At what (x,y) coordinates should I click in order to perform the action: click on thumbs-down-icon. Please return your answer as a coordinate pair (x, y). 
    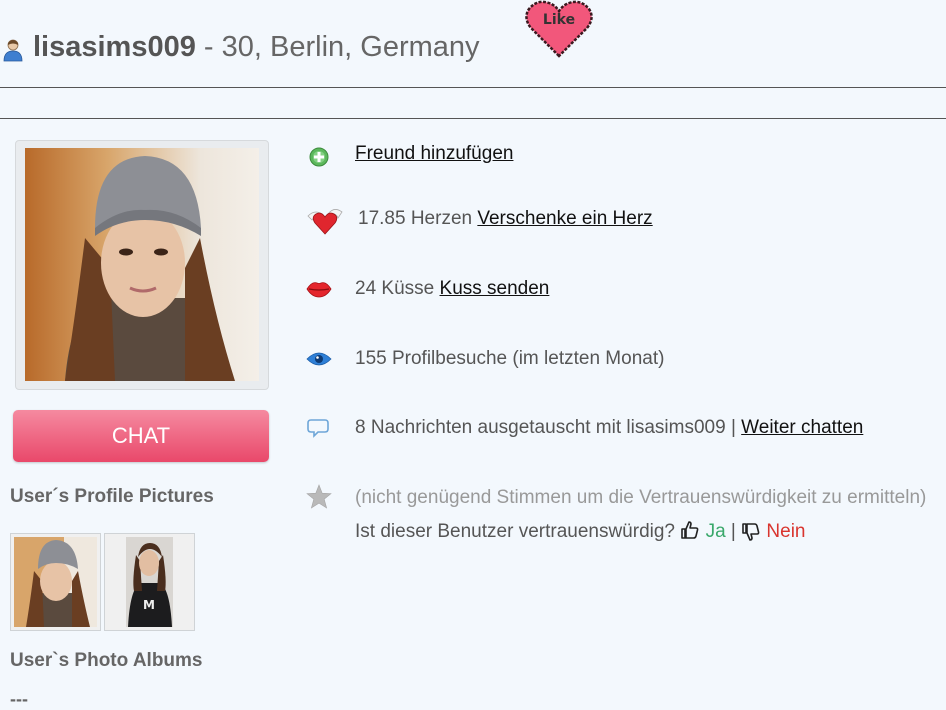
    Looking at the image, I should click on (751, 532).